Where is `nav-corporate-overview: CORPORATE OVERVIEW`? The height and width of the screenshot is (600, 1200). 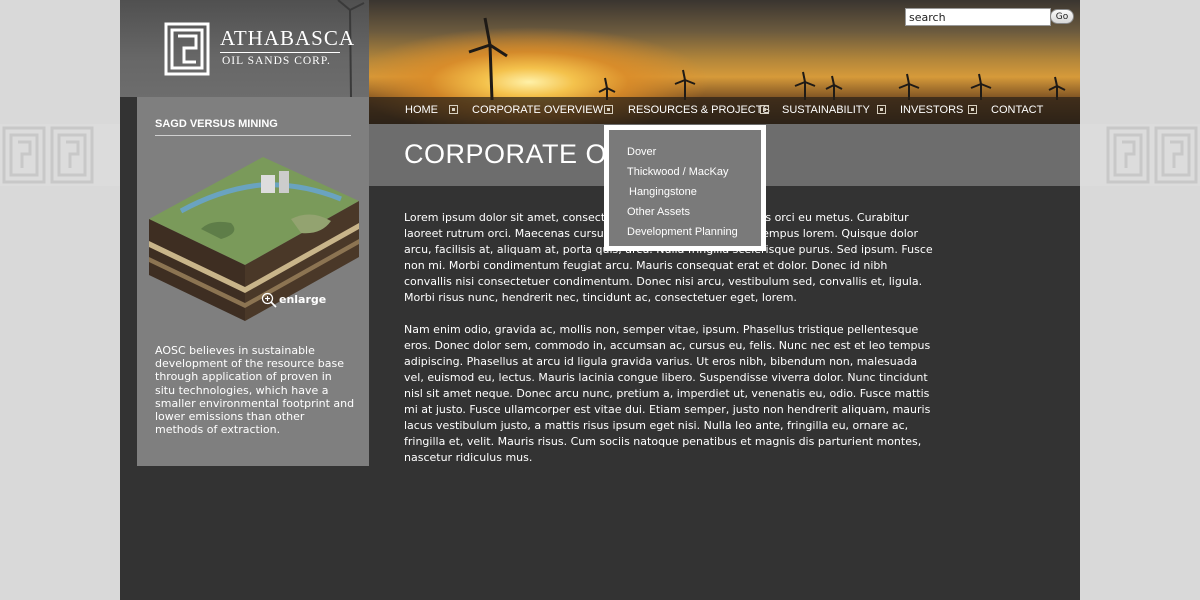
nav-corporate-overview: CORPORATE OVERVIEW is located at coordinates (537, 110).